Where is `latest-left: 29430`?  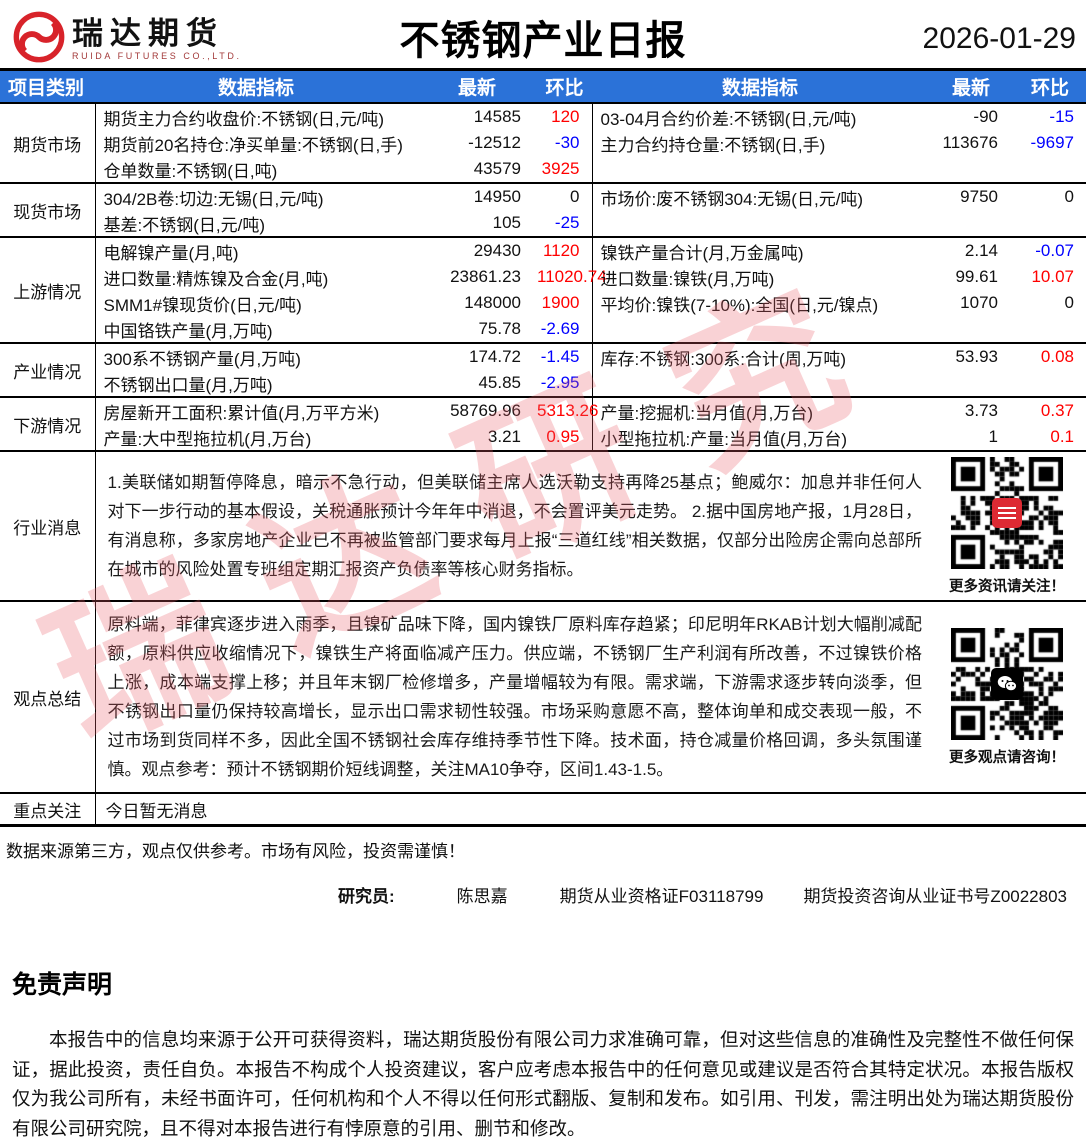
latest-left: 29430 is located at coordinates (477, 250).